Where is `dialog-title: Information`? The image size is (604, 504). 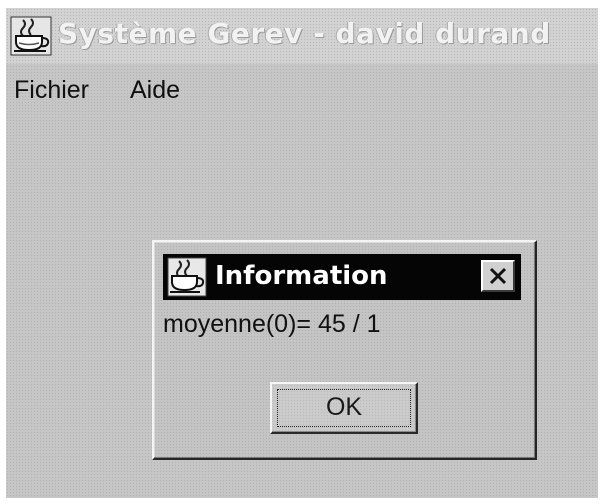
dialog-title: Information is located at coordinates (301, 276).